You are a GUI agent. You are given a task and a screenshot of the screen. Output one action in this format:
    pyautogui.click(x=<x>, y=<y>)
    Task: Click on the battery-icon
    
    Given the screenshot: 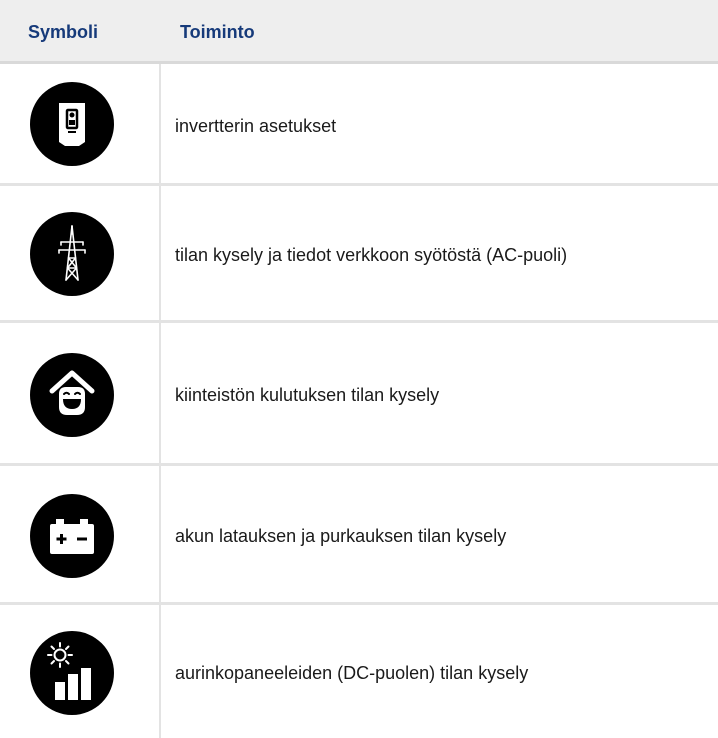 What is the action you would take?
    pyautogui.click(x=72, y=536)
    